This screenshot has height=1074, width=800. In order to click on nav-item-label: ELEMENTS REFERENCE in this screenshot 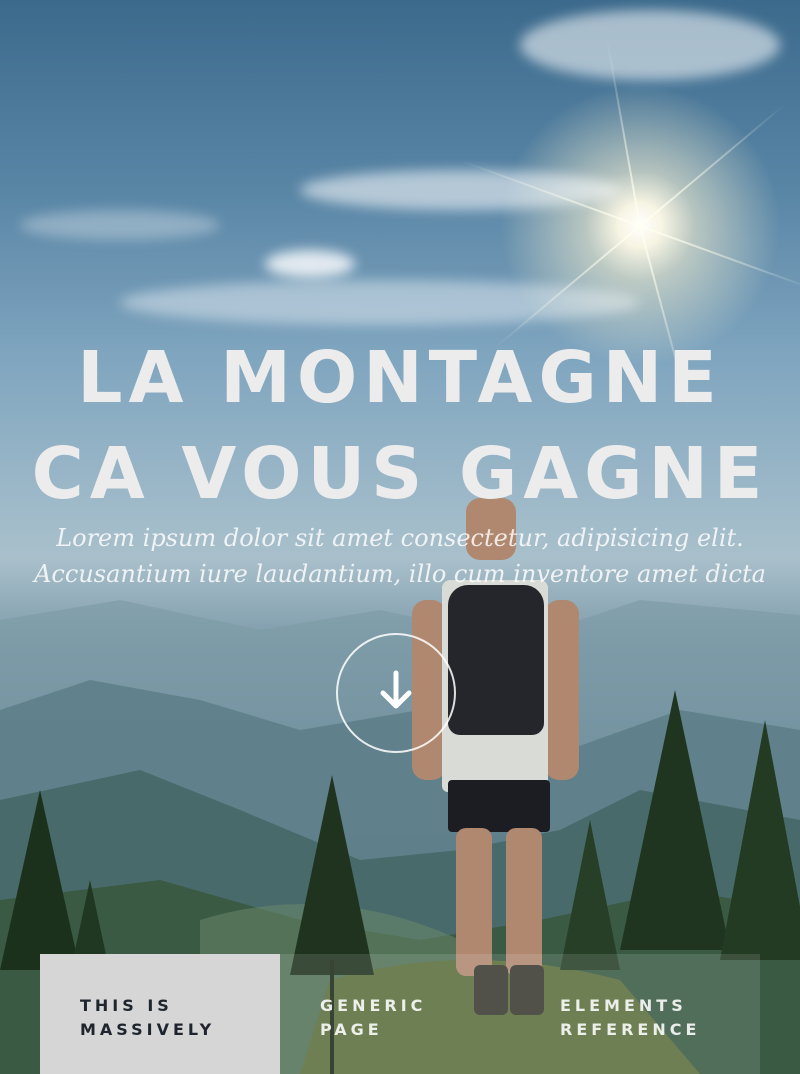, I will do `click(630, 1017)`.